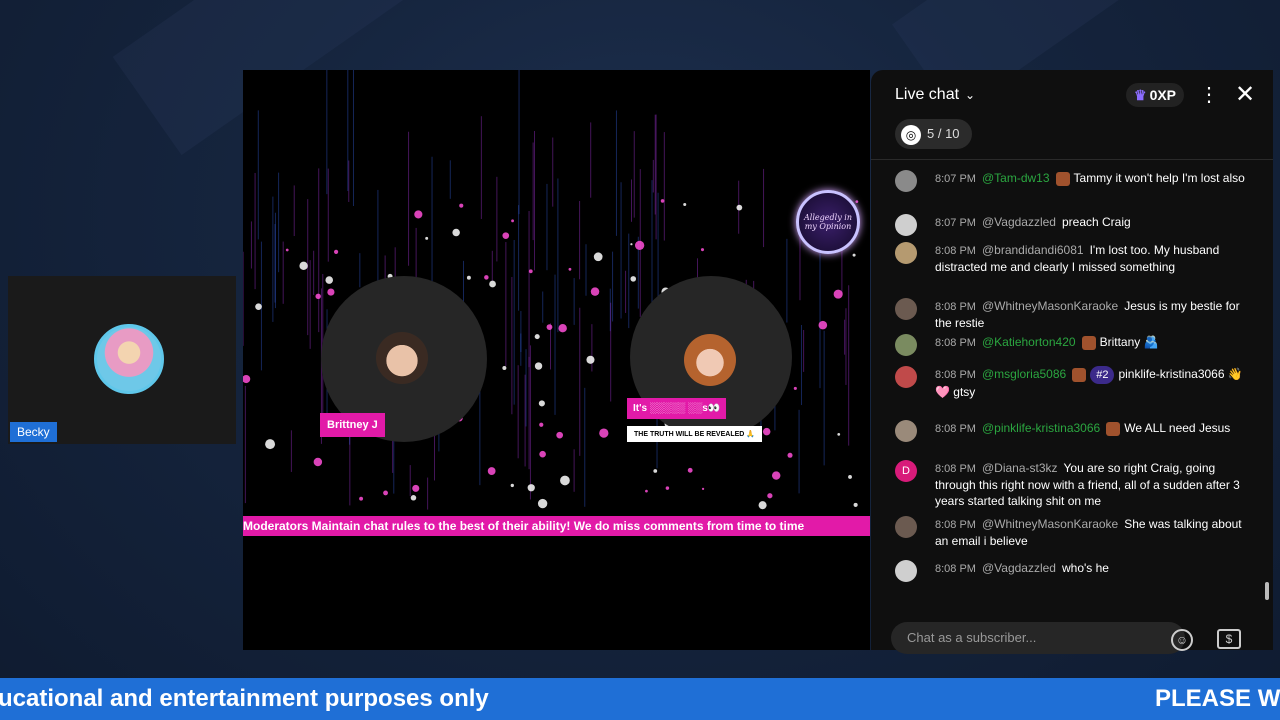 The height and width of the screenshot is (720, 1280). I want to click on more-options-icon: ⋮, so click(1209, 94).